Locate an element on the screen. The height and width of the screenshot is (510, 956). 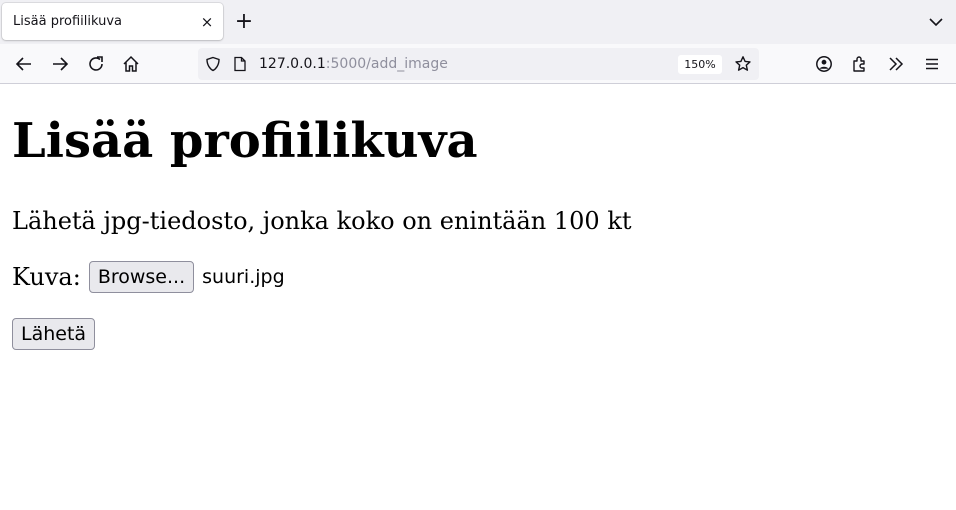
selected-file-name: suuri.jpg is located at coordinates (243, 277).